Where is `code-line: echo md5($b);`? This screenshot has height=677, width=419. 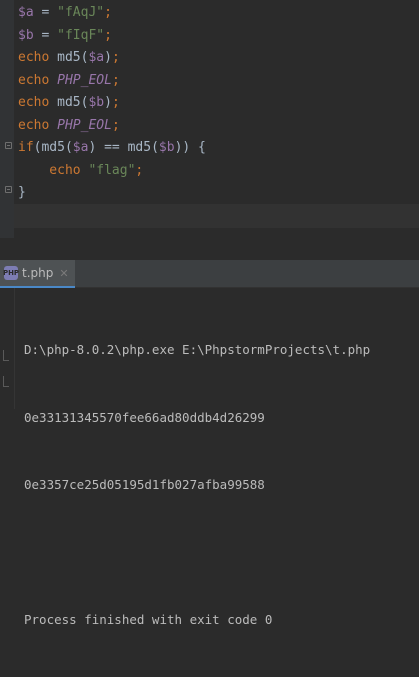
code-line: echo md5($b); is located at coordinates (112, 103).